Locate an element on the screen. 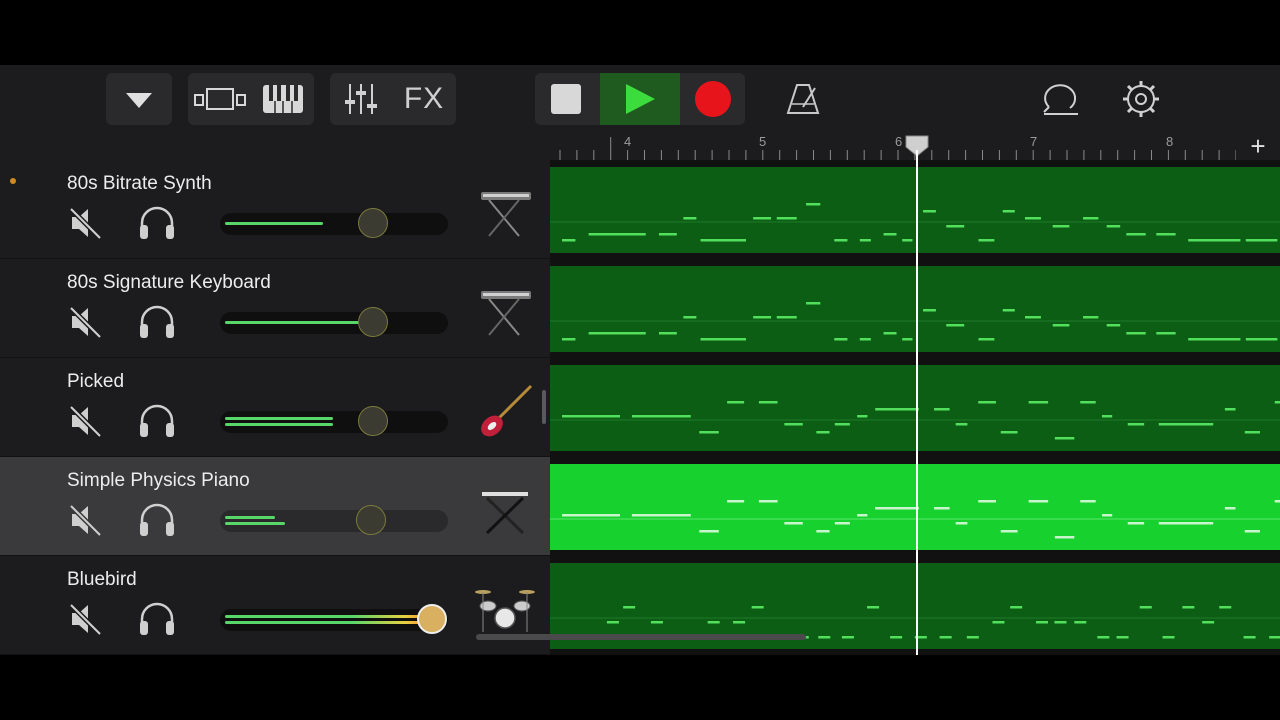 The height and width of the screenshot is (720, 1280). track-header: Bluebird is located at coordinates (275, 605).